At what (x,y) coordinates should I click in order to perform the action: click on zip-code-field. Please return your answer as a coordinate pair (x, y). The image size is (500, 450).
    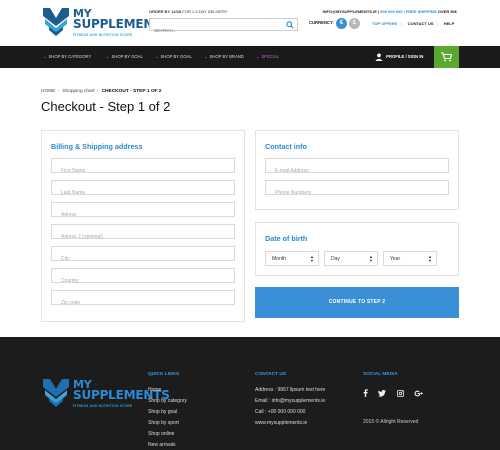
    Looking at the image, I should click on (143, 300).